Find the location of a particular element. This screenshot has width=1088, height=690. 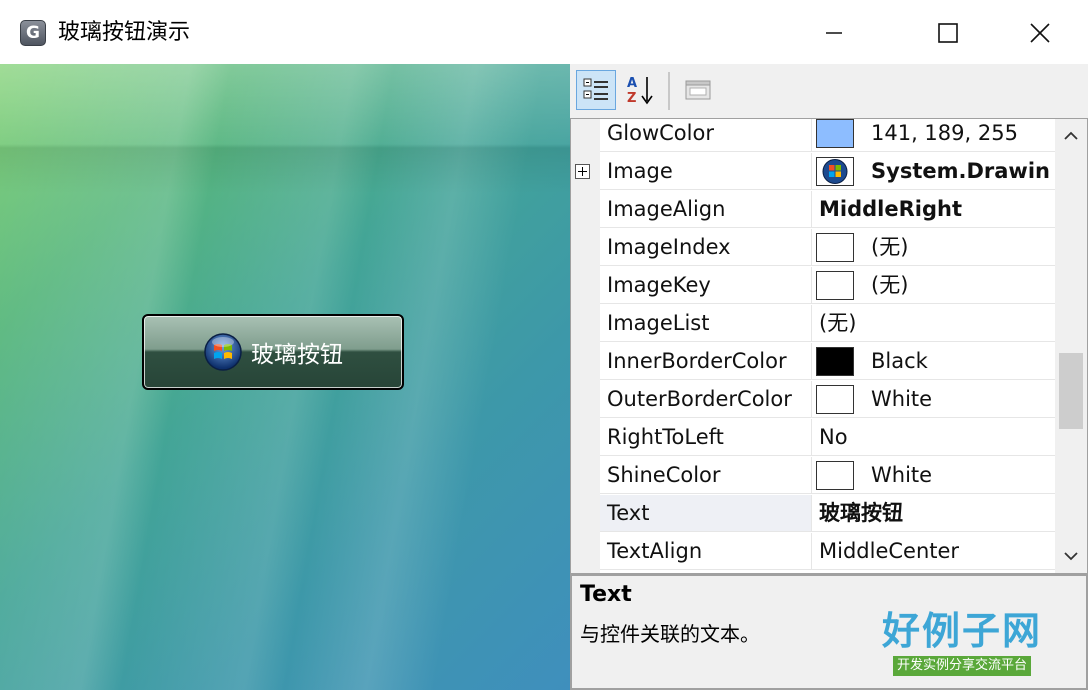

property-pages-button is located at coordinates (698, 90).